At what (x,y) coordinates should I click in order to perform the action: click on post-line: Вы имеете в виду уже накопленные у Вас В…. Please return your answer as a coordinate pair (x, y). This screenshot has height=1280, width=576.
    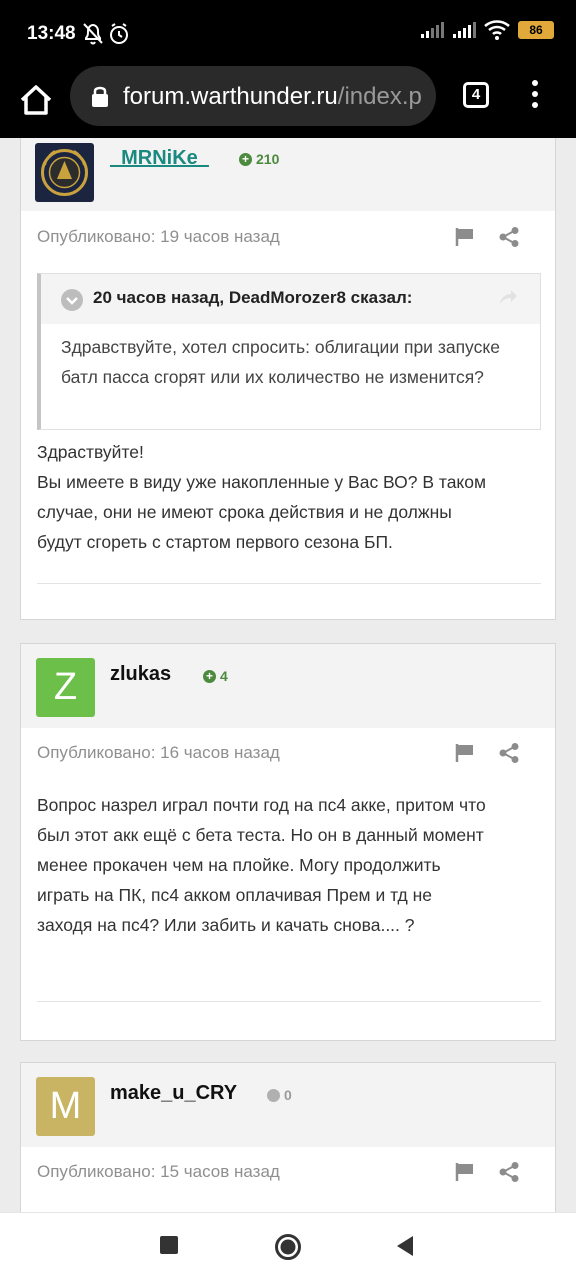
    Looking at the image, I should click on (262, 482).